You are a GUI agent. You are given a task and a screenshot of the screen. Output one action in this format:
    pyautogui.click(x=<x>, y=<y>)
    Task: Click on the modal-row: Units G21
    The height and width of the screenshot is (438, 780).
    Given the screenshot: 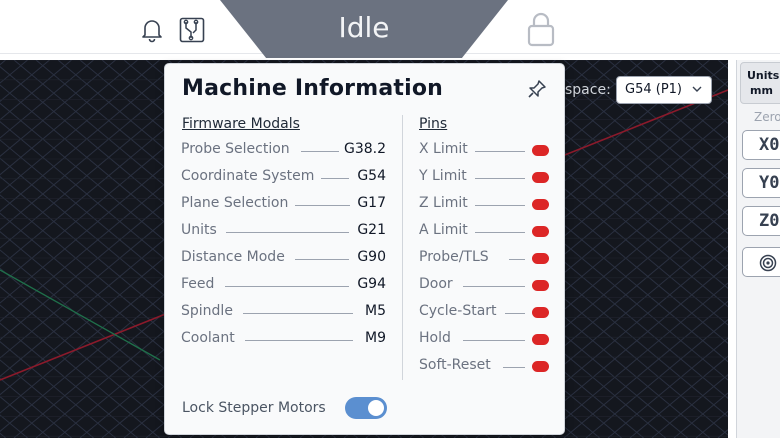 What is the action you would take?
    pyautogui.click(x=283, y=232)
    